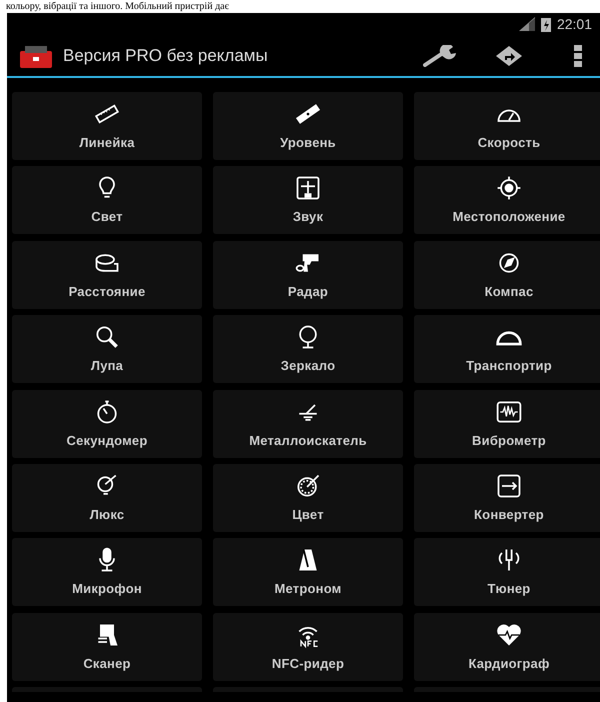  I want to click on unit-converter-icon, so click(509, 486).